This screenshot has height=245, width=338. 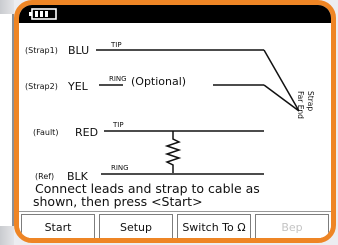 What do you see at coordinates (173, 152) in the screenshot?
I see `resistor-symbol` at bounding box center [173, 152].